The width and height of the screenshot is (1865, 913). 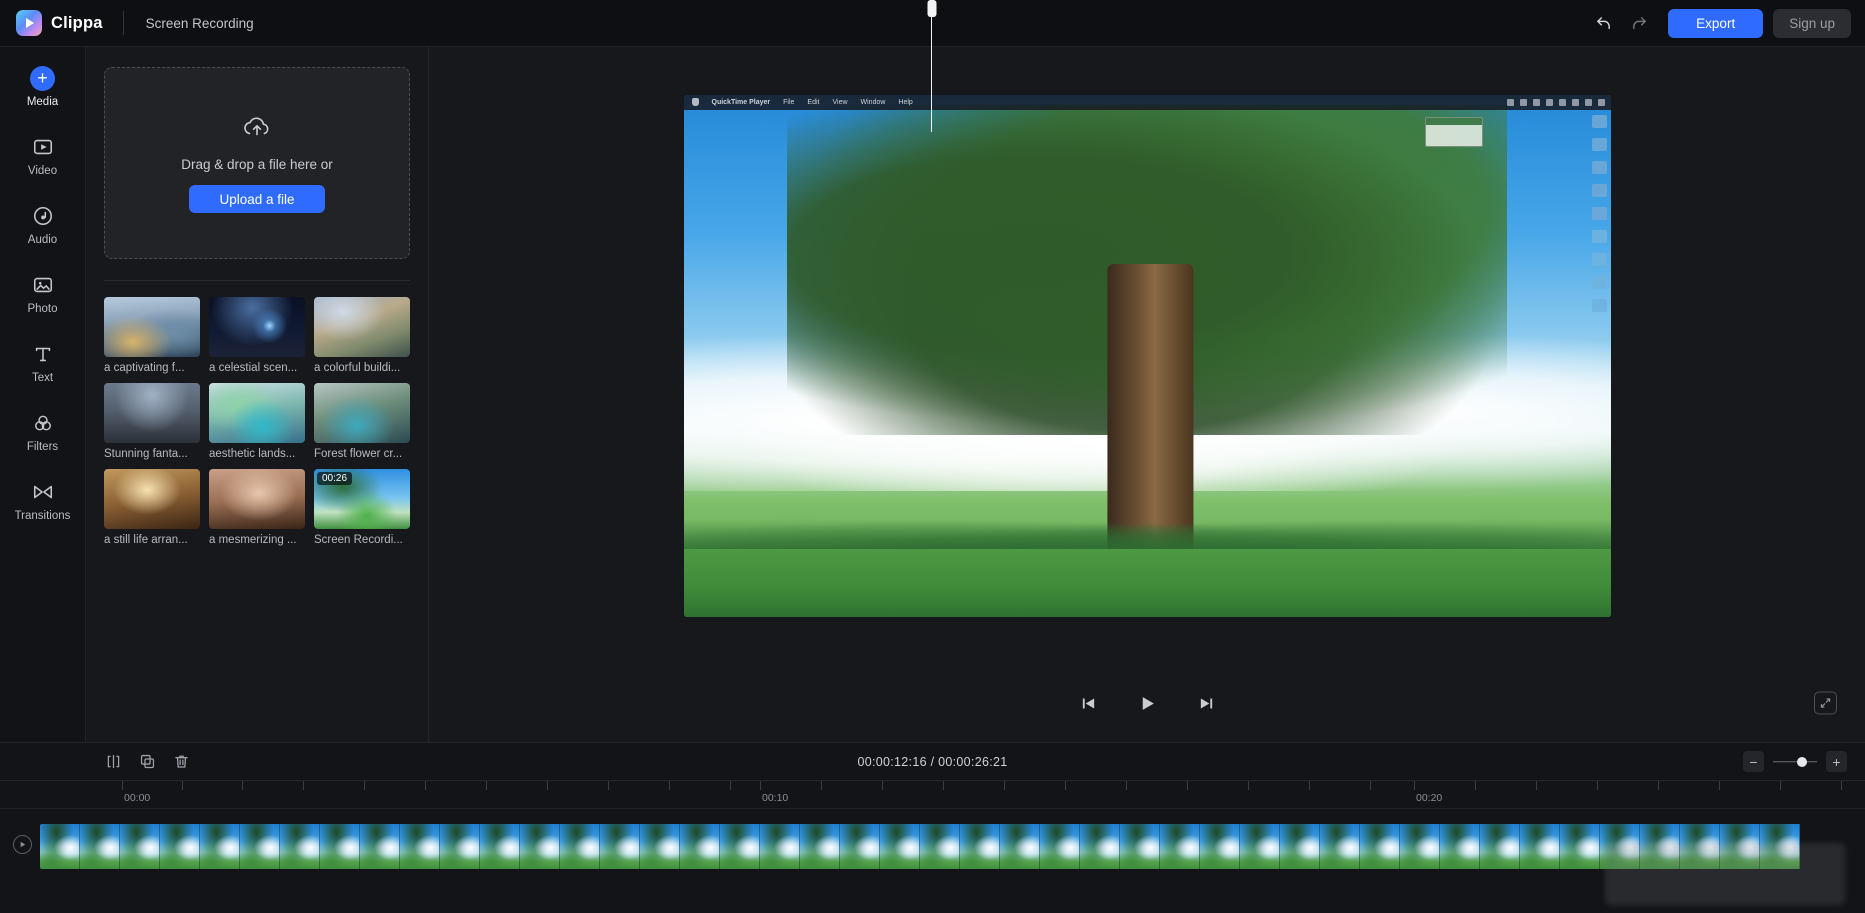 What do you see at coordinates (1147, 703) in the screenshot?
I see `play-icon` at bounding box center [1147, 703].